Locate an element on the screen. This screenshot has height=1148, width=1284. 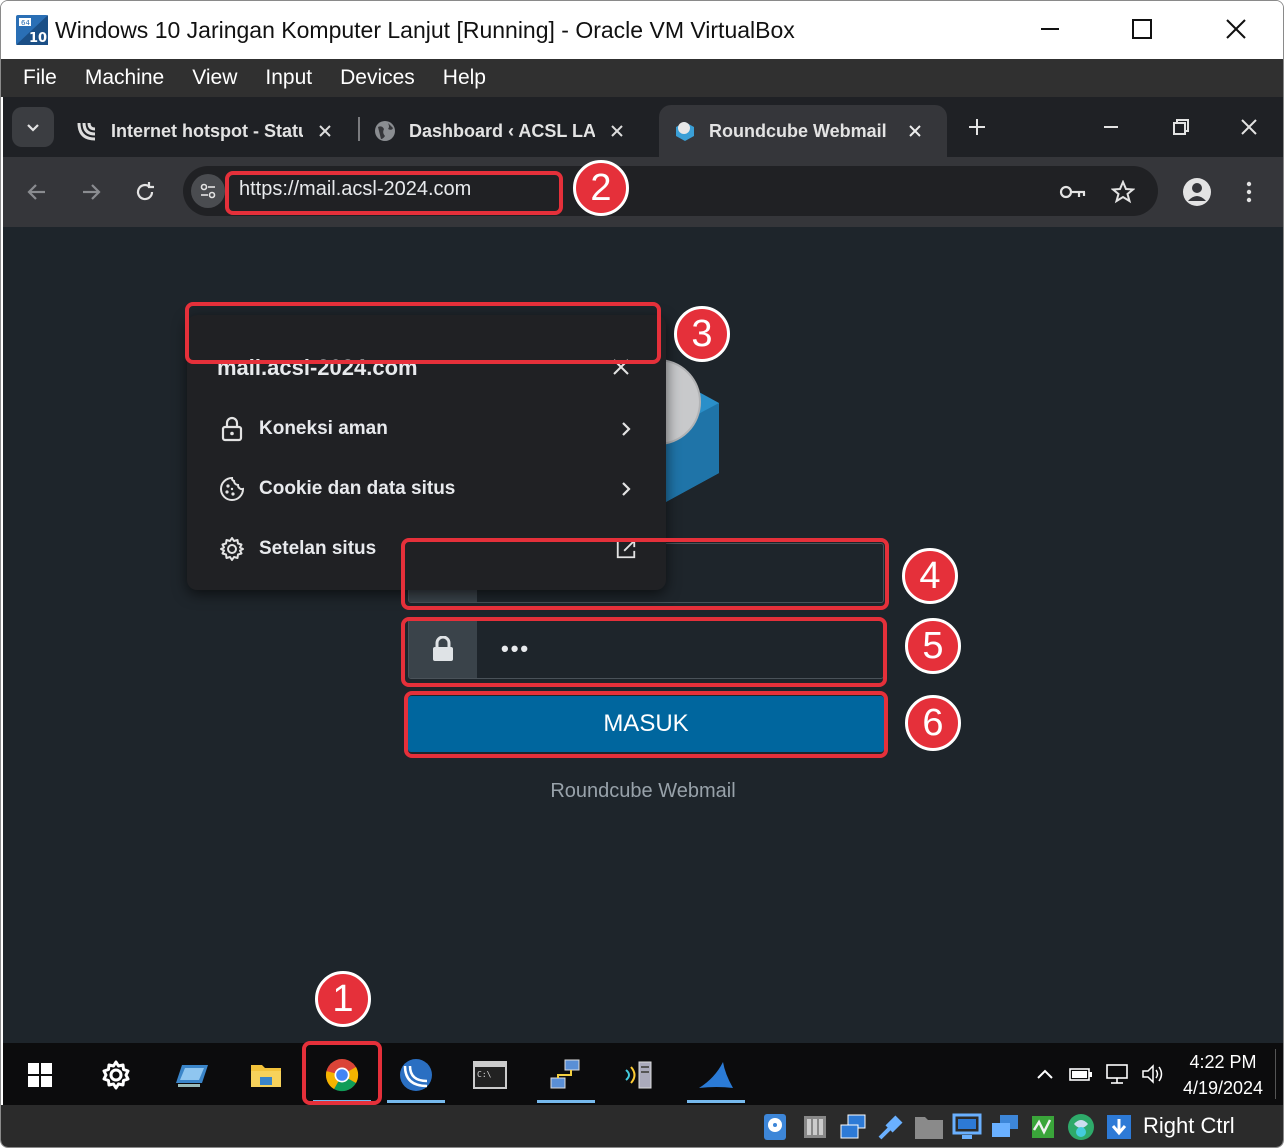
key-icon is located at coordinates (1072, 192).